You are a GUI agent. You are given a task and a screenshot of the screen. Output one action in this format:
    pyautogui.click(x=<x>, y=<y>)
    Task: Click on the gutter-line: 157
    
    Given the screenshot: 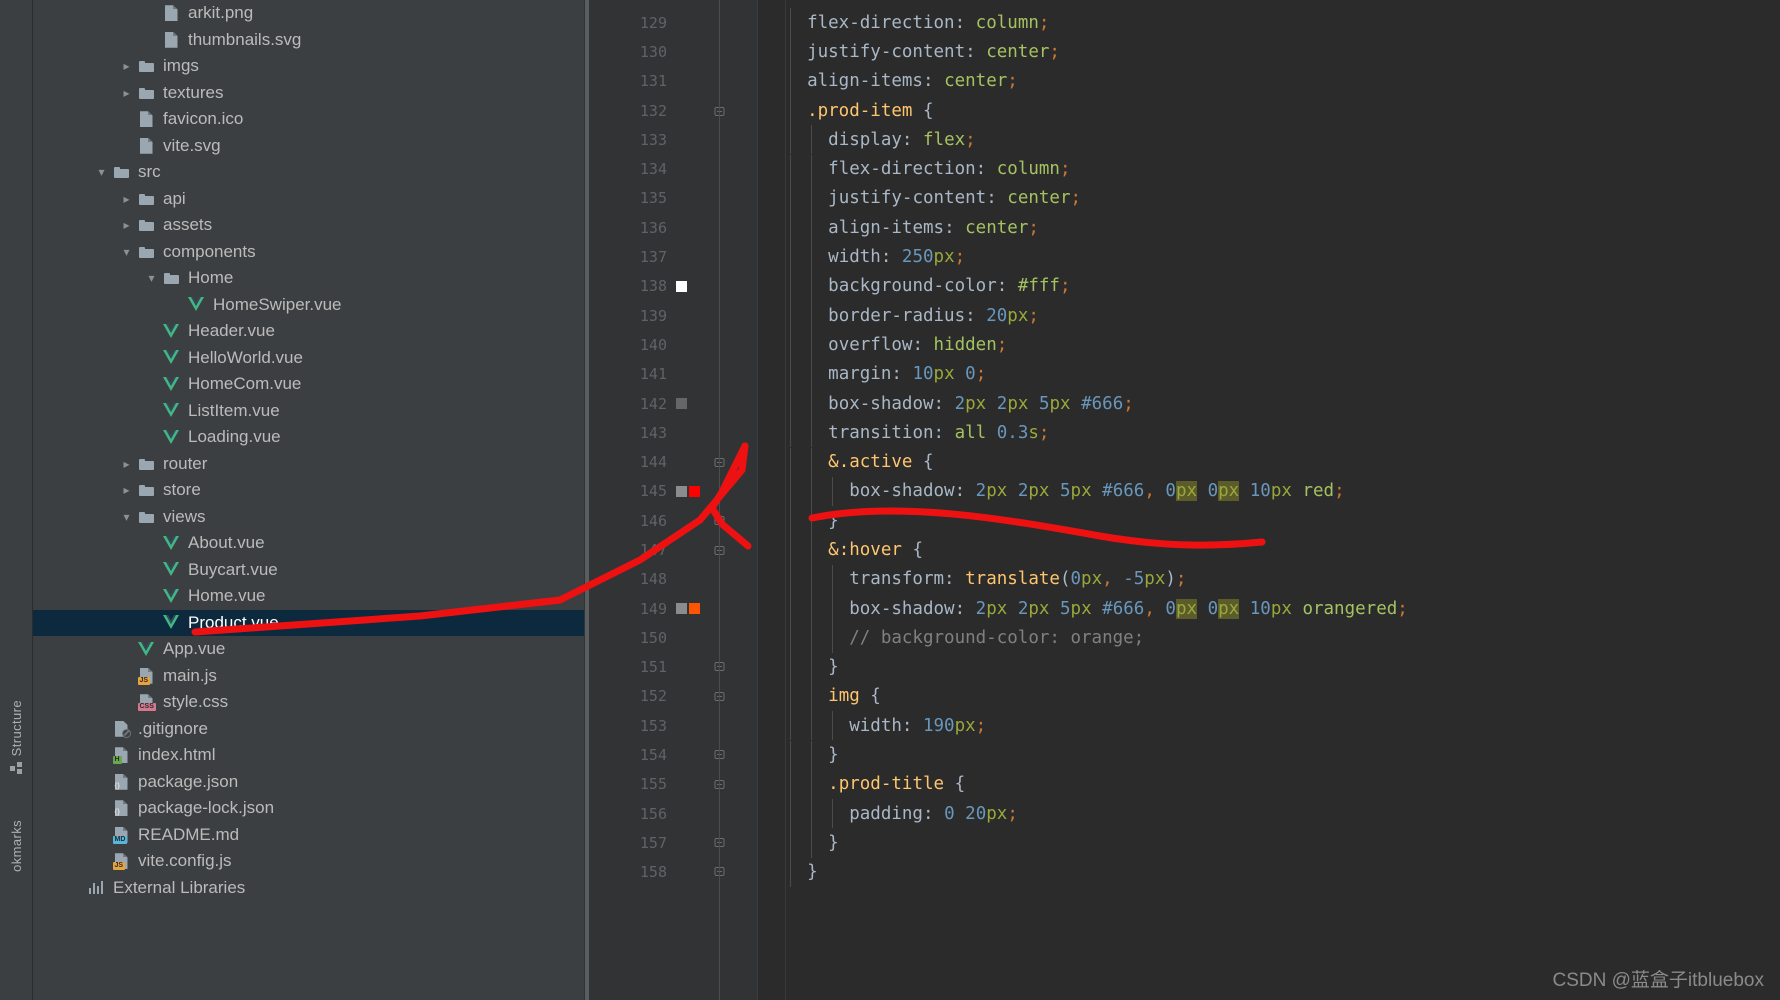 What is the action you would take?
    pyautogui.click(x=691, y=842)
    